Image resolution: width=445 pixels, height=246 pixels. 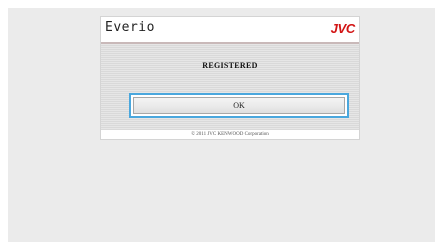 I want to click on ok-button: OK, so click(x=239, y=105).